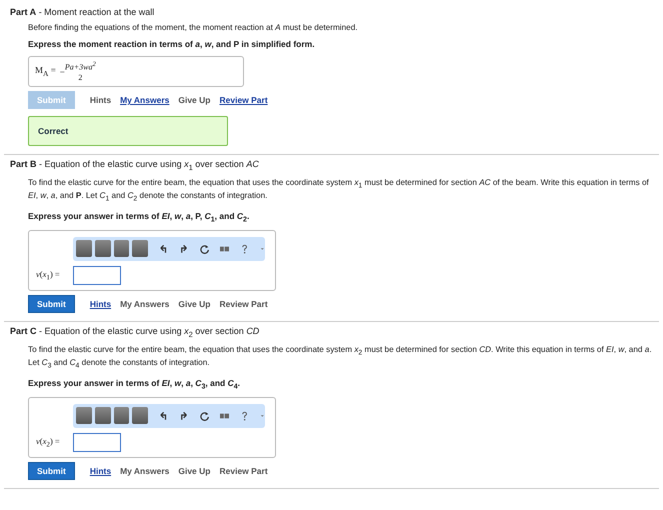 The image size is (663, 510). I want to click on question-text: To find the elastic curve for the entire beam, the equation that uses the coordinate system x$_{1}$ must be determined for section AC of the beam. Write this equation in terms of EI, w, a, and P. Let C$_{1}$ and C$_{2}$ denote the constants of integration., so click(339, 192).